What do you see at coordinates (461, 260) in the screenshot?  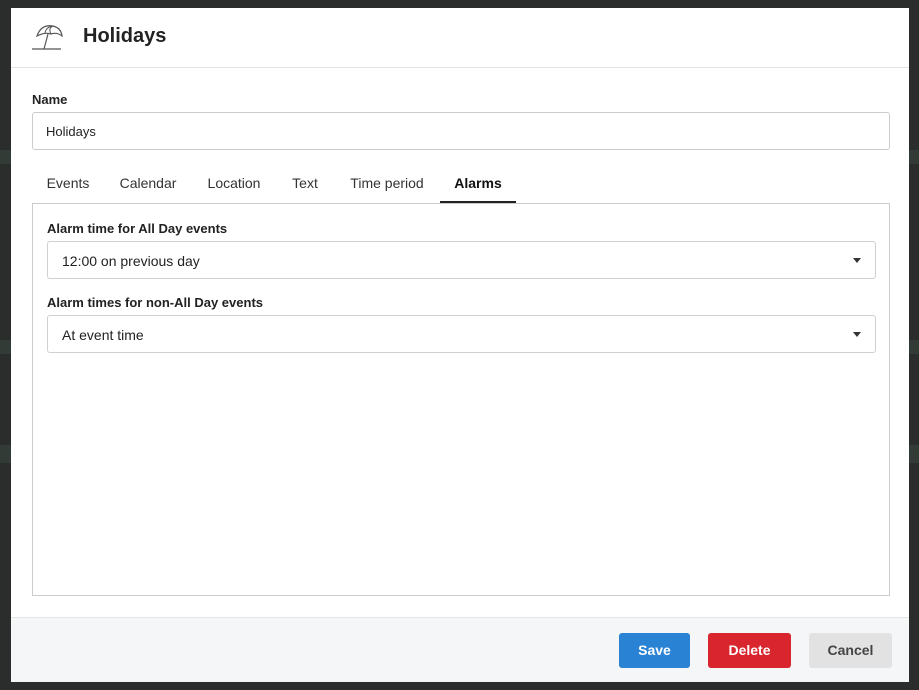 I see `all-day-alarm-select: 12:00 on previous day` at bounding box center [461, 260].